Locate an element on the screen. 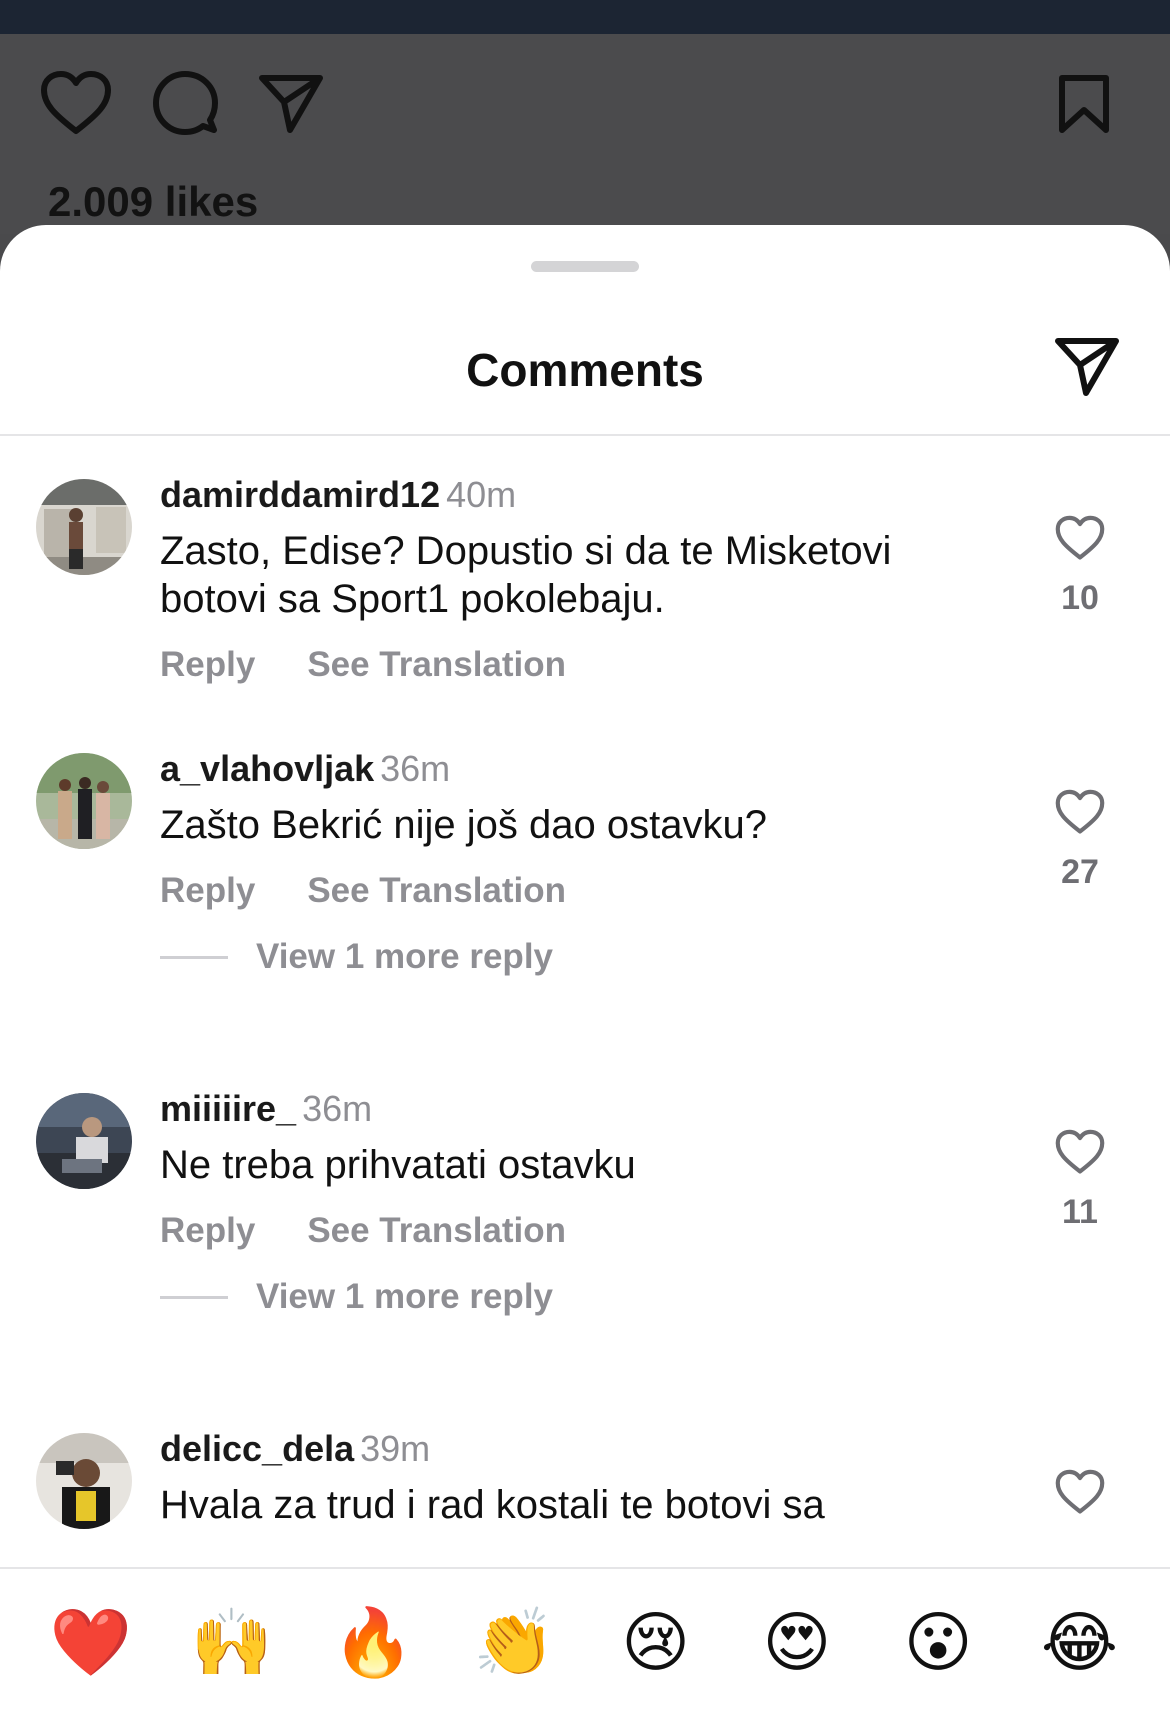 The height and width of the screenshot is (1716, 1170). laughing-emoji-button: 😂 is located at coordinates (1079, 1642).